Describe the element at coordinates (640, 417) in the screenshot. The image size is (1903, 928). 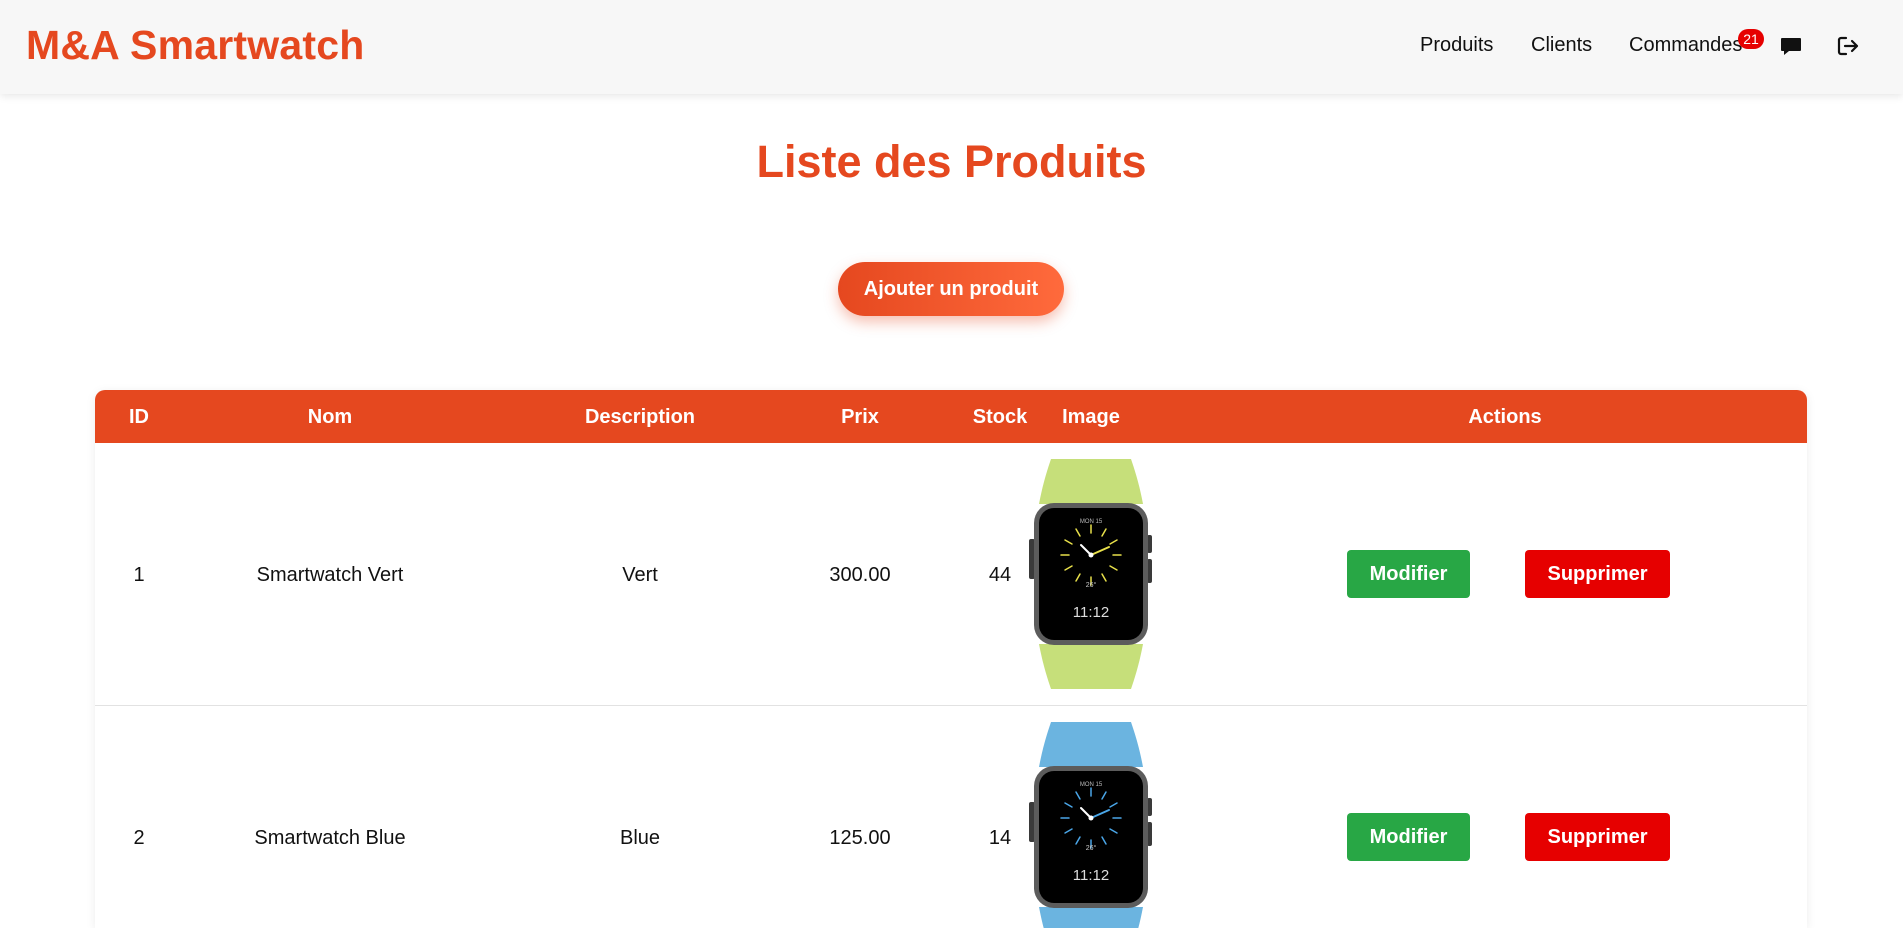
I see `header-description: Description` at that location.